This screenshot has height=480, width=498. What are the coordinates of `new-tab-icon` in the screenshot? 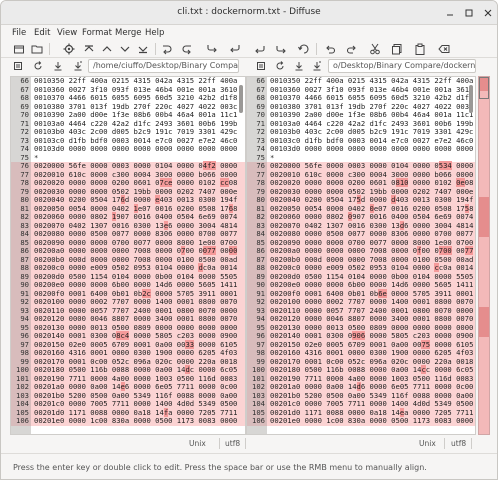 It's located at (19, 49).